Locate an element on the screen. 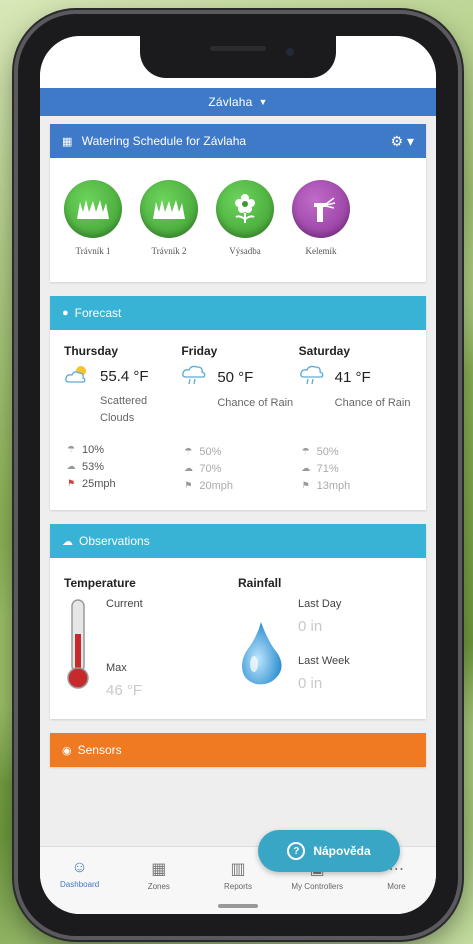  zone-item-1: Trávník 1 is located at coordinates (93, 218).